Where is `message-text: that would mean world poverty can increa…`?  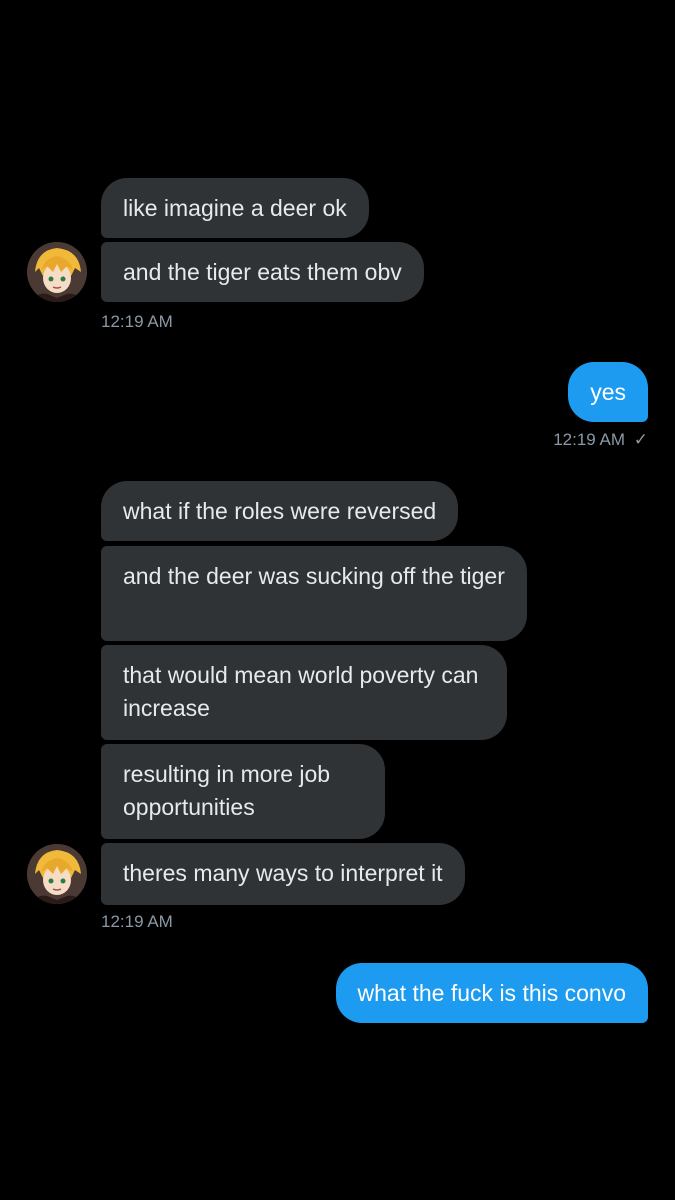 message-text: that would mean world poverty can increa… is located at coordinates (301, 691).